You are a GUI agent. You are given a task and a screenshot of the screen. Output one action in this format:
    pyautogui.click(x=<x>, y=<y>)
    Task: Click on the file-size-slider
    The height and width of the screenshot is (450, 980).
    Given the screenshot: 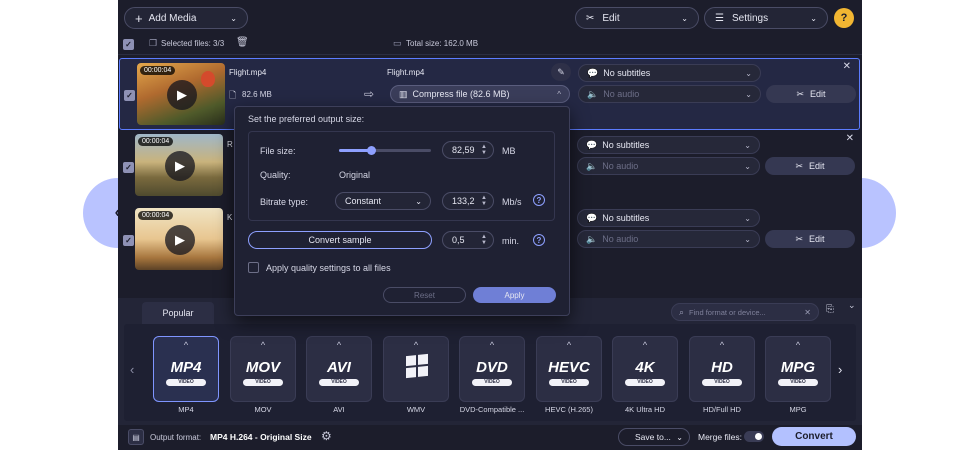 What is the action you would take?
    pyautogui.click(x=385, y=150)
    